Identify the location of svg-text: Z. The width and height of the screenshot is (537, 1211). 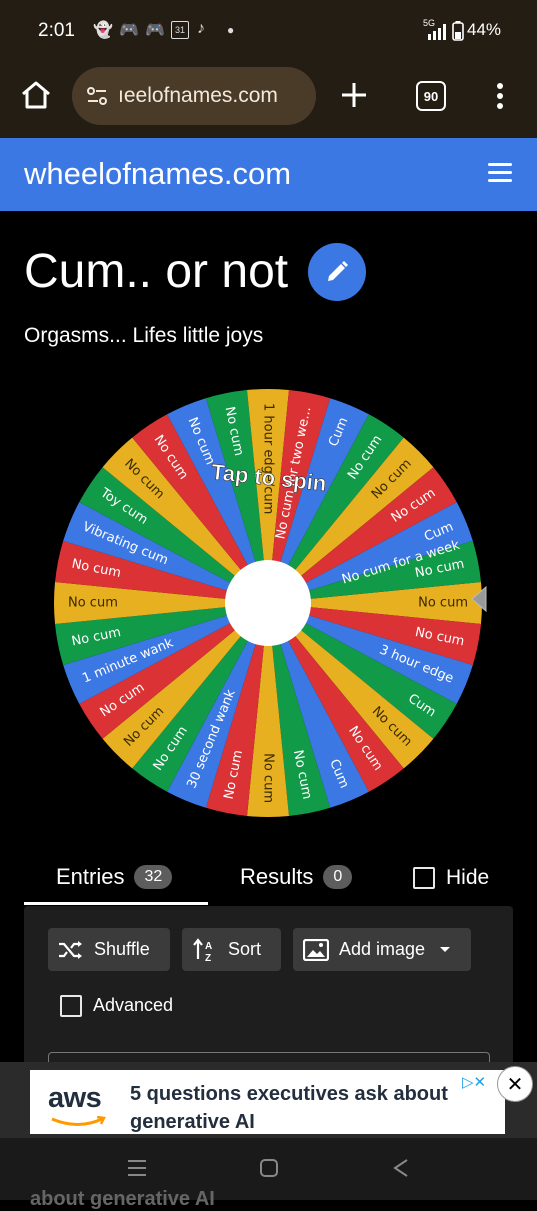
(208, 958).